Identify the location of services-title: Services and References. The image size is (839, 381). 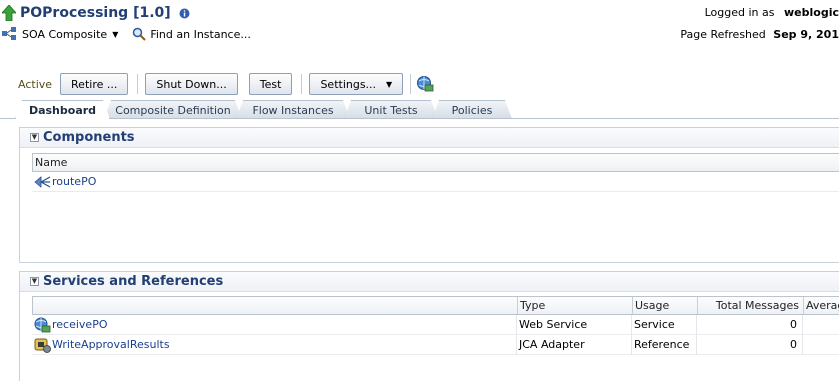
(133, 281).